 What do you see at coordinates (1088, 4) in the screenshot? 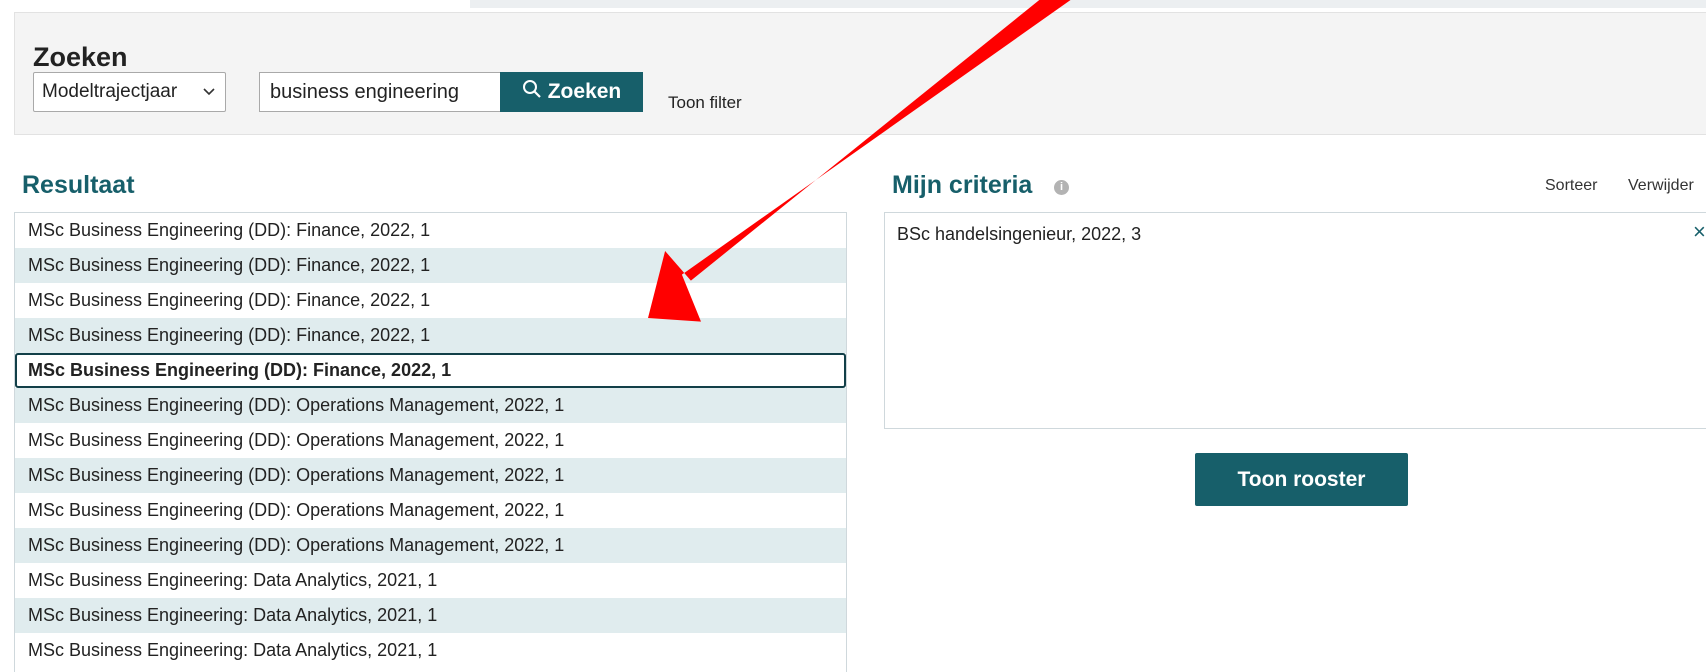
I see `top-strip` at bounding box center [1088, 4].